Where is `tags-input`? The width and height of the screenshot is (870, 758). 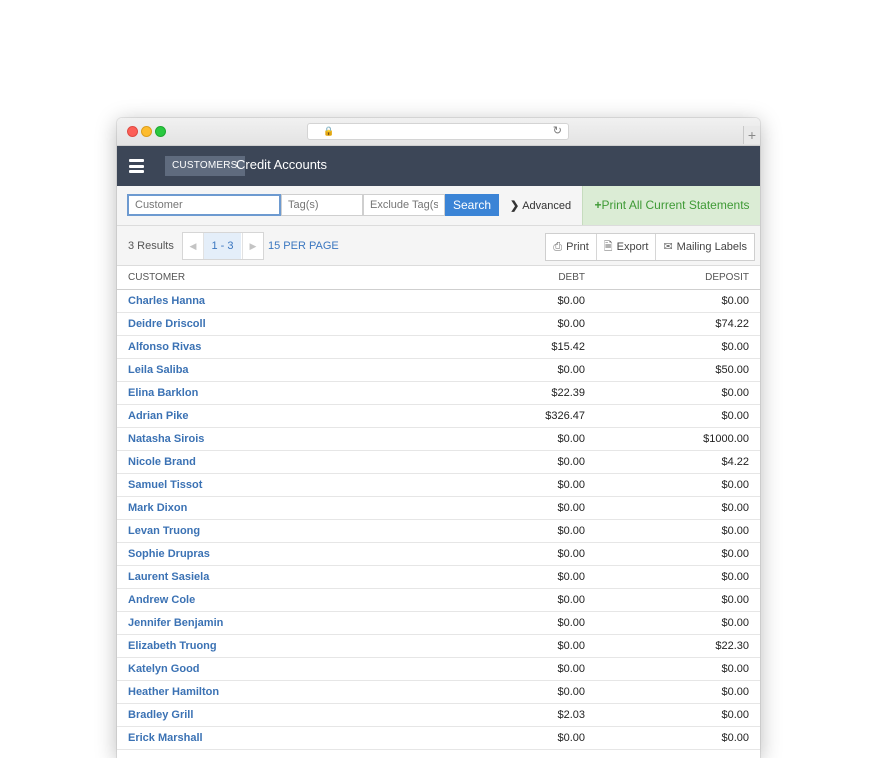 tags-input is located at coordinates (322, 205).